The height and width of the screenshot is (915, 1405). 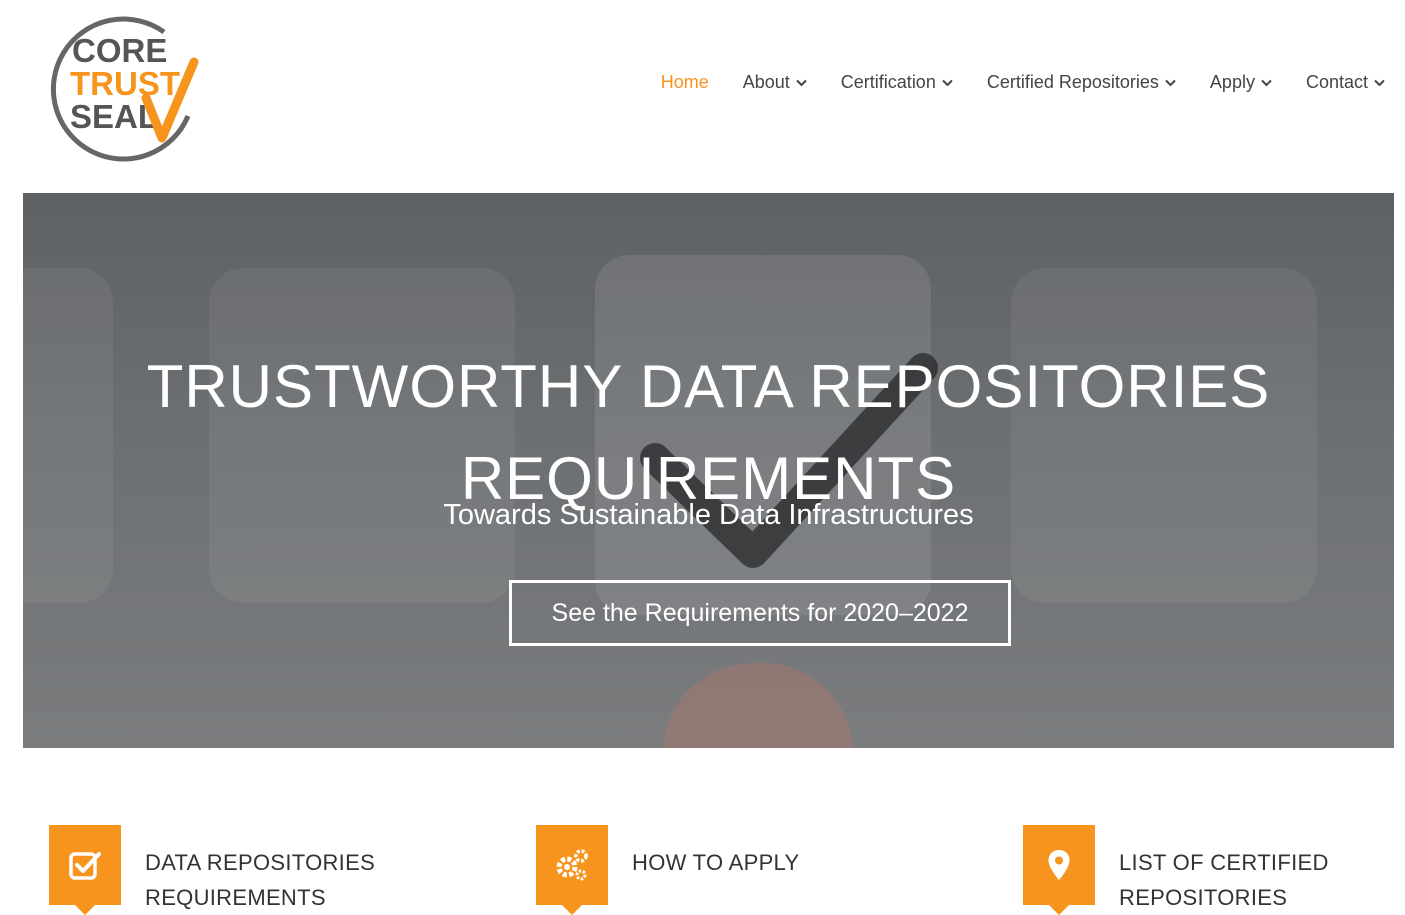 I want to click on logo-text-core: CORE, so click(x=119, y=50).